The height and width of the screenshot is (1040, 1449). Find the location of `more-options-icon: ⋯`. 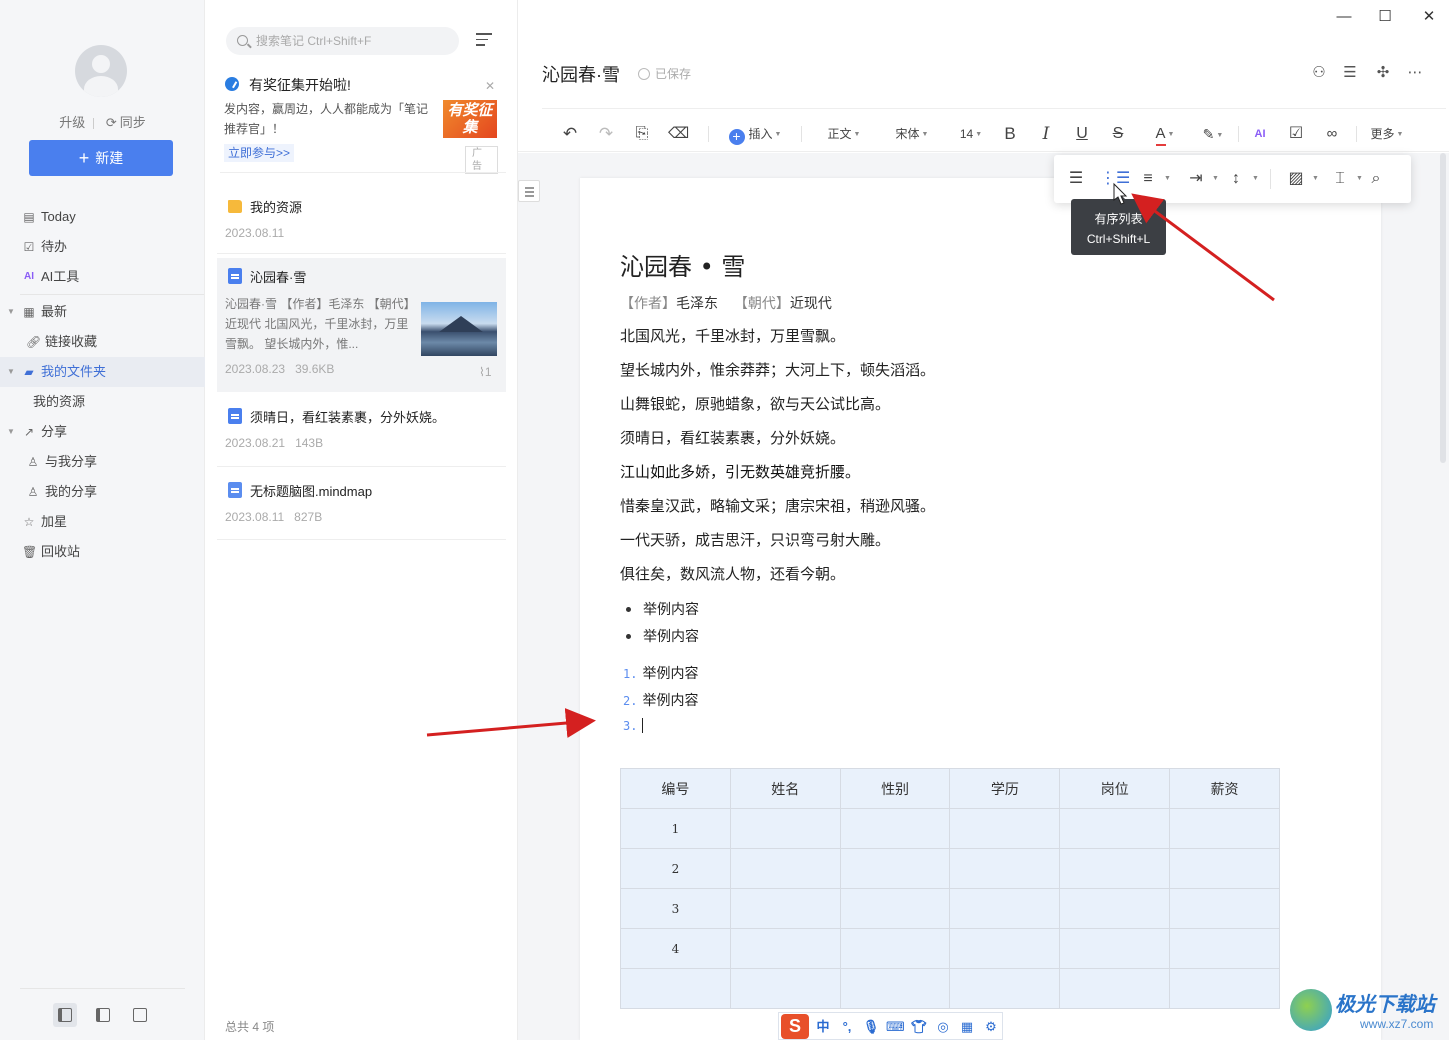

more-options-icon: ⋯ is located at coordinates (1415, 73).